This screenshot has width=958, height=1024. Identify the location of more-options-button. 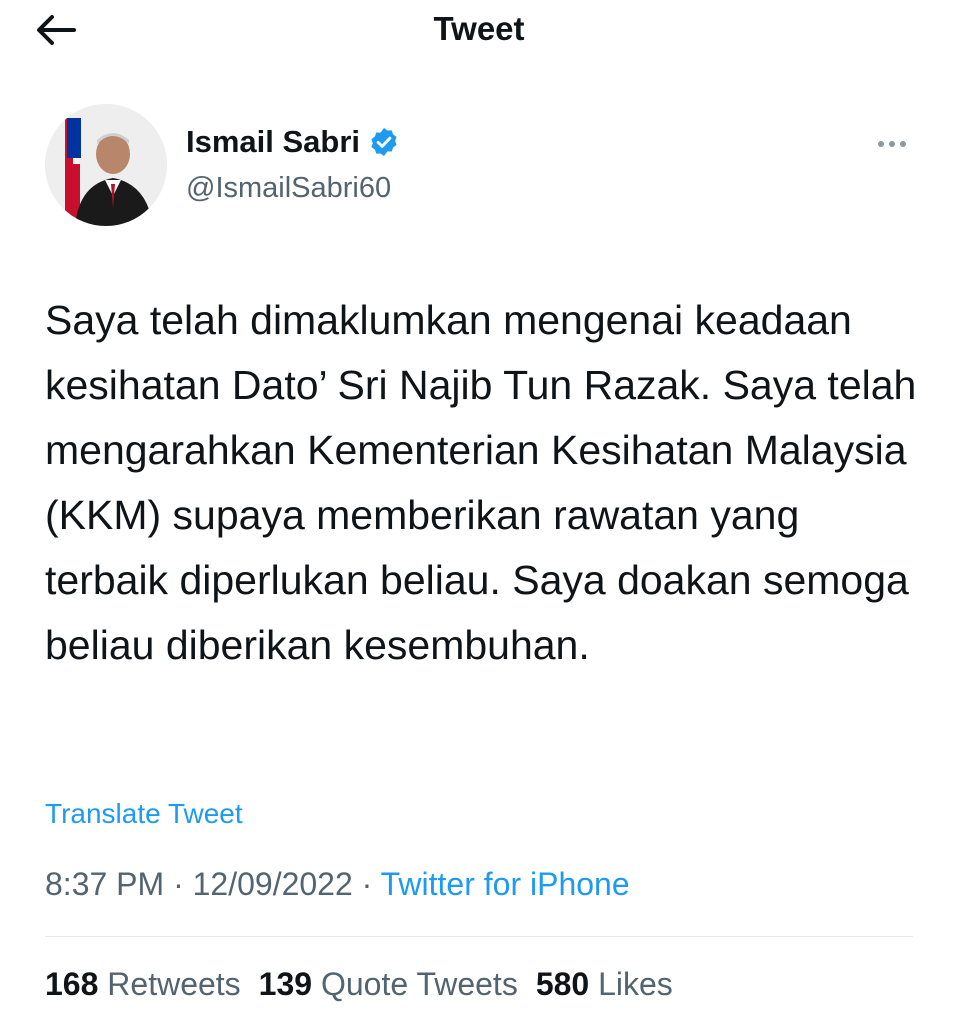
(892, 144).